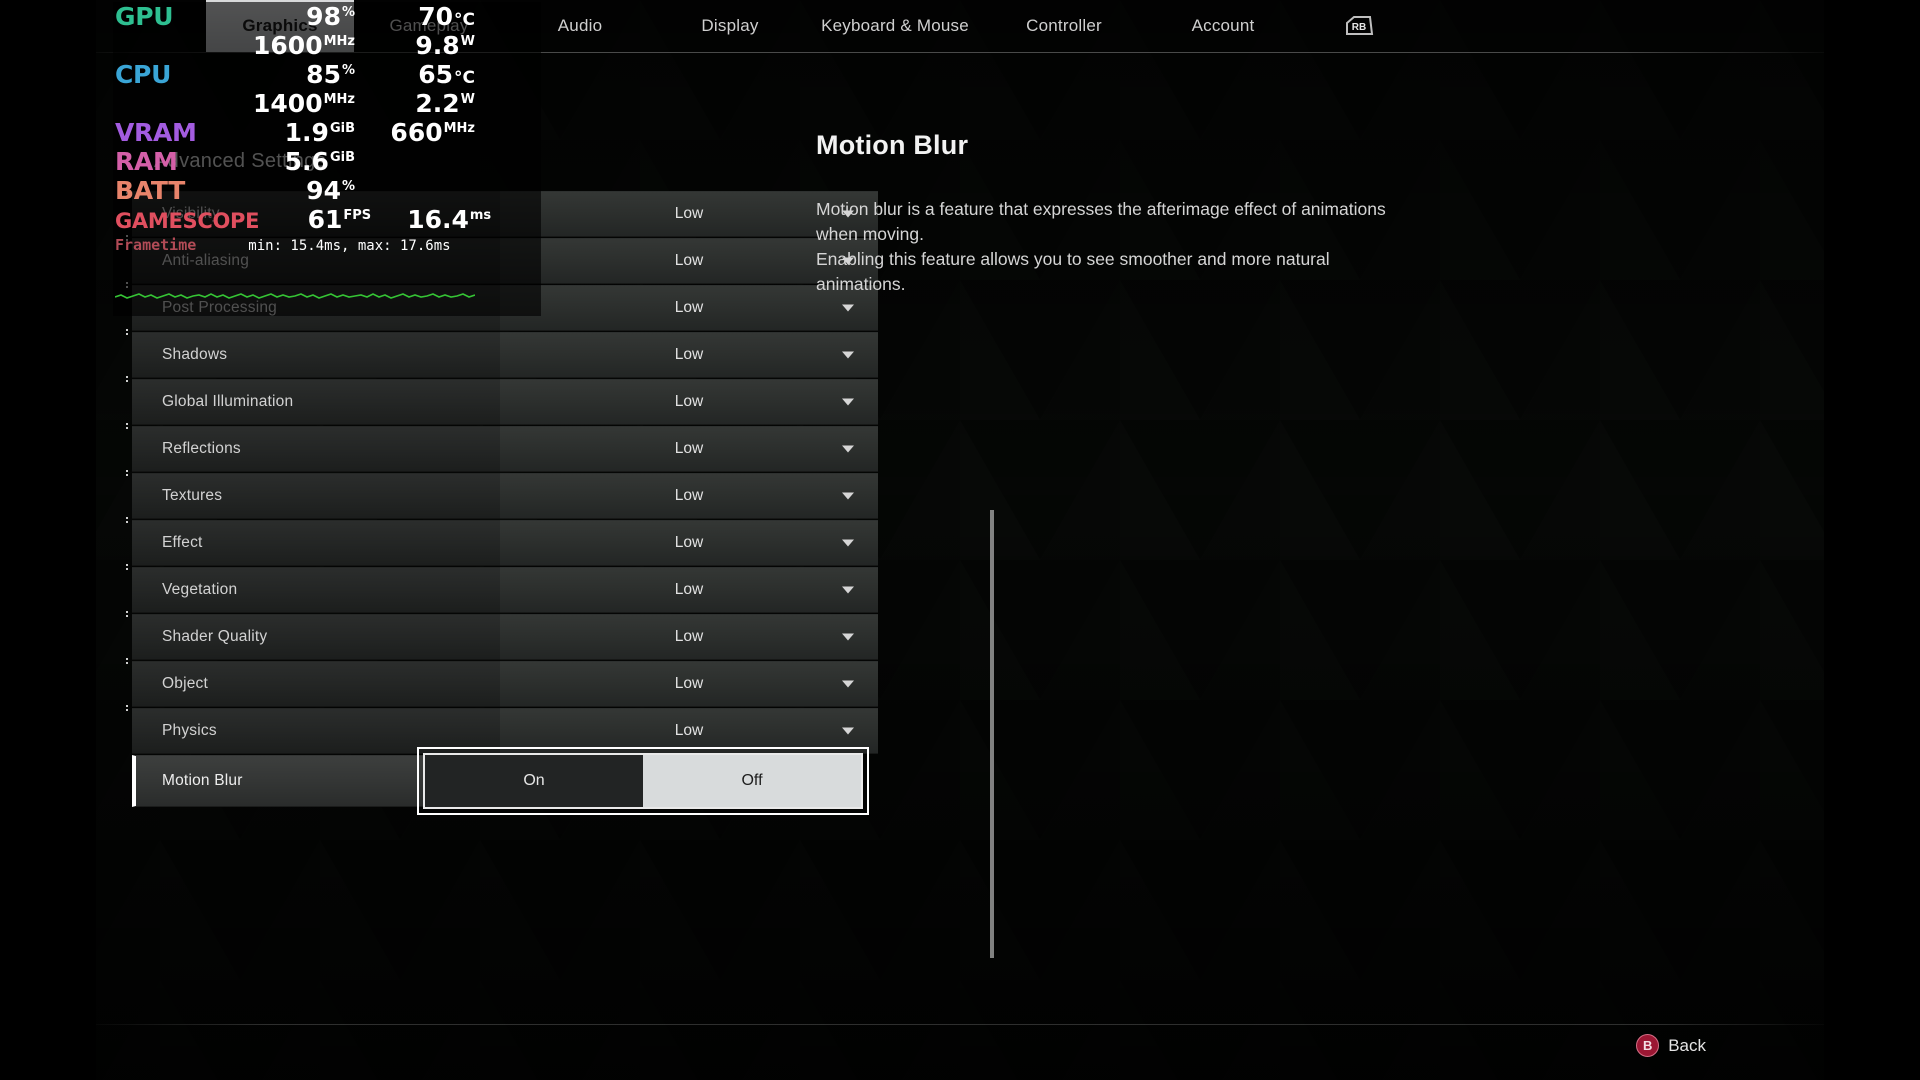  I want to click on setting-row-motion-blur: Motion Blur On Off, so click(542, 781).